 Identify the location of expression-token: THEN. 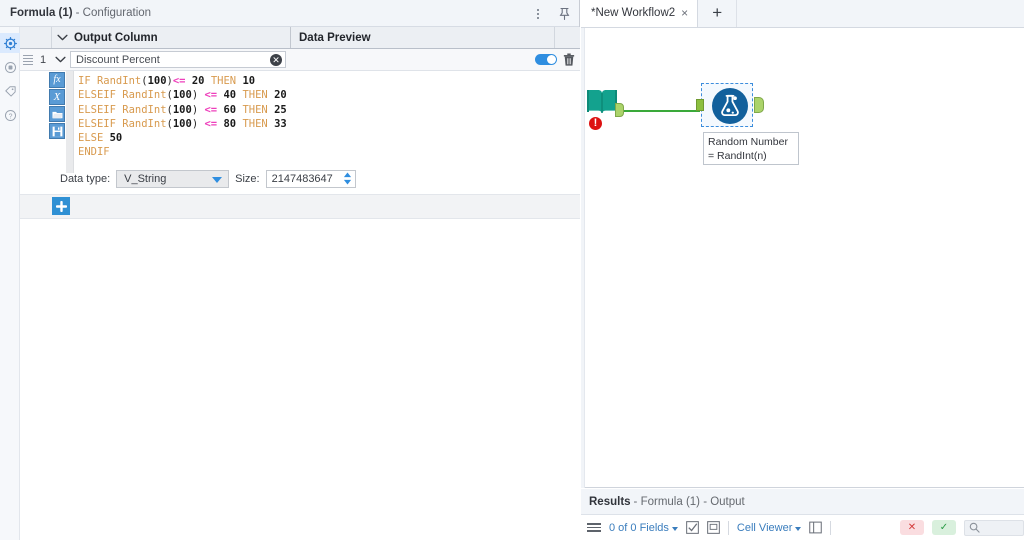
(255, 95).